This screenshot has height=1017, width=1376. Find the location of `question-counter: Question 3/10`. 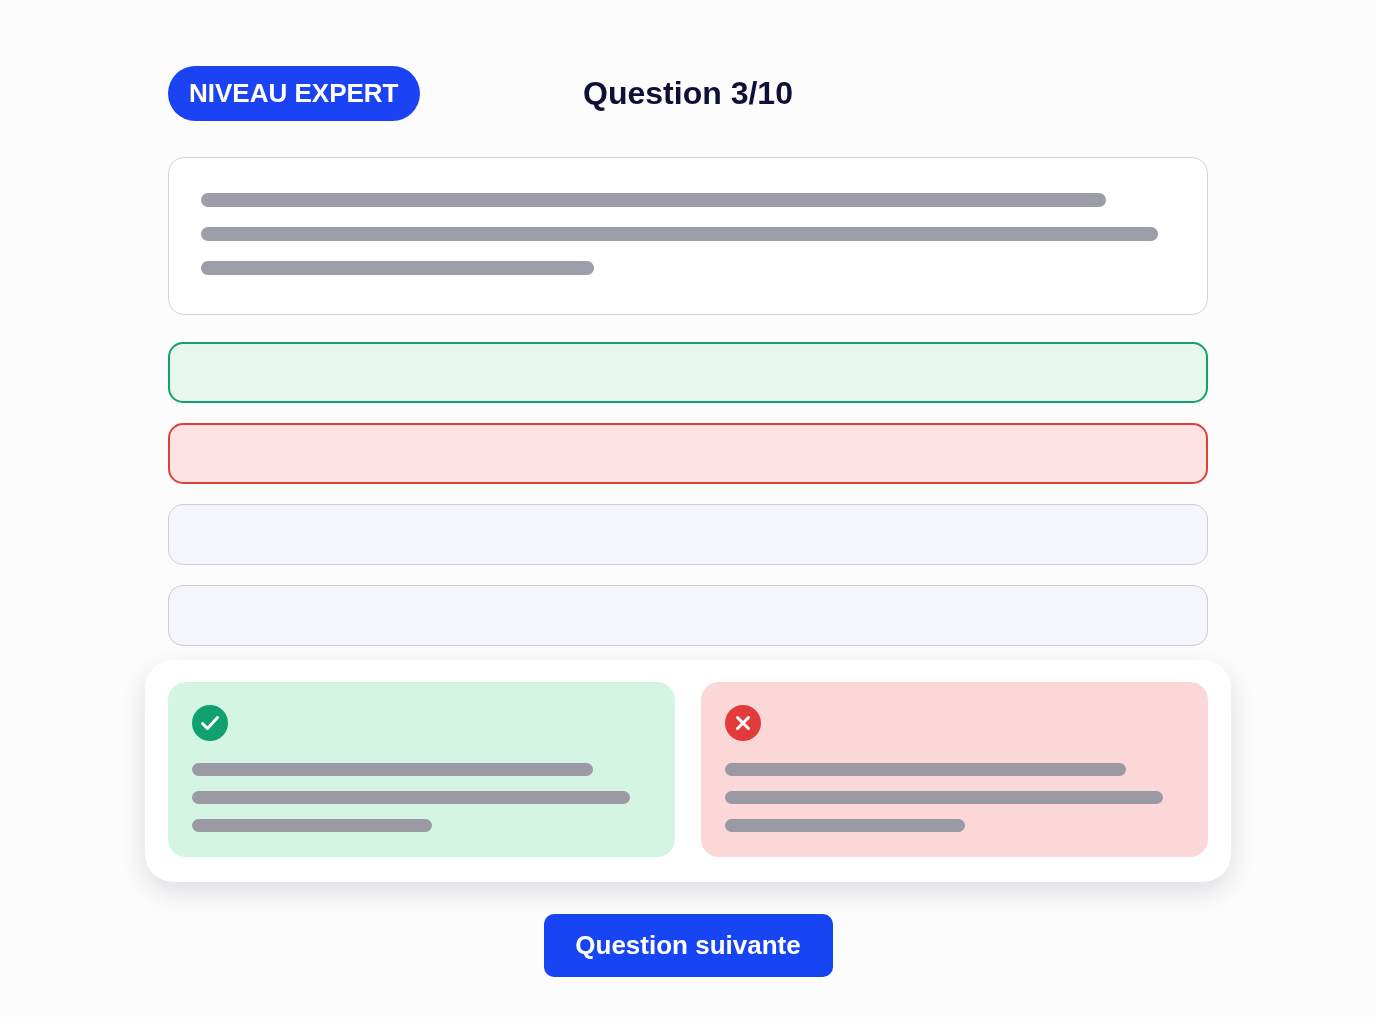

question-counter: Question 3/10 is located at coordinates (688, 93).